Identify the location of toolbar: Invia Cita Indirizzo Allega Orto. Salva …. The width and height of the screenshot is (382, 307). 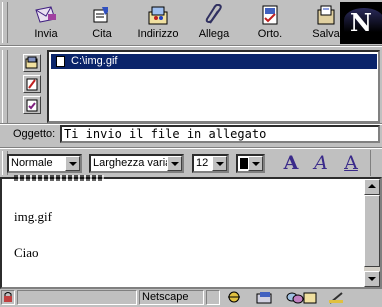
(191, 22).